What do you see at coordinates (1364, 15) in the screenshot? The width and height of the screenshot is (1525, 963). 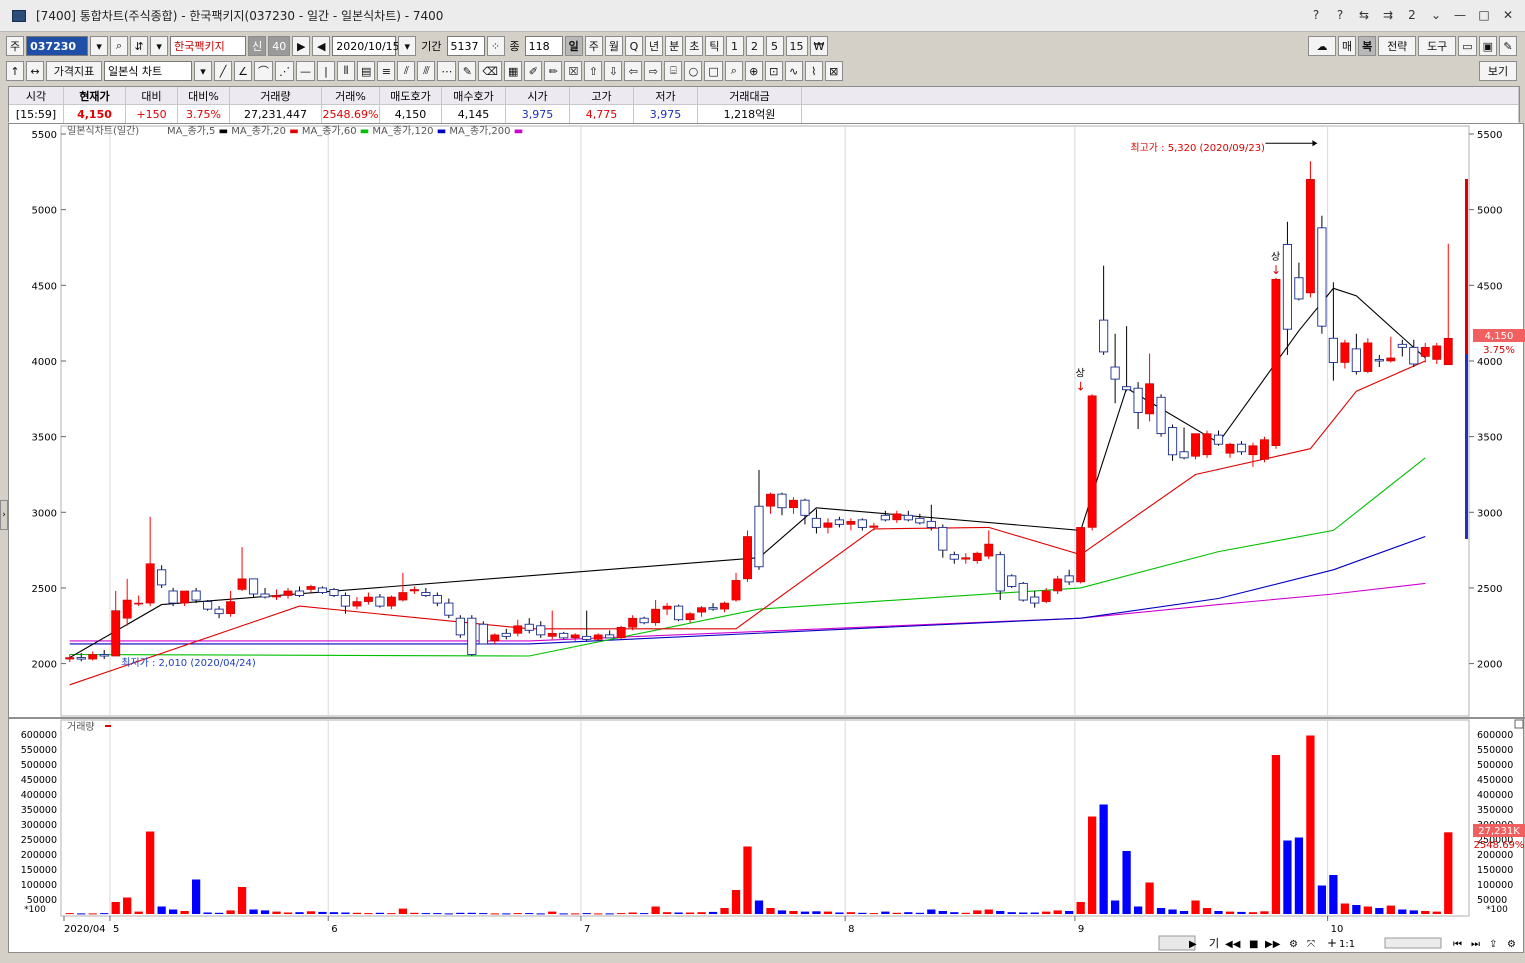 I see `link-icon: ⇆` at bounding box center [1364, 15].